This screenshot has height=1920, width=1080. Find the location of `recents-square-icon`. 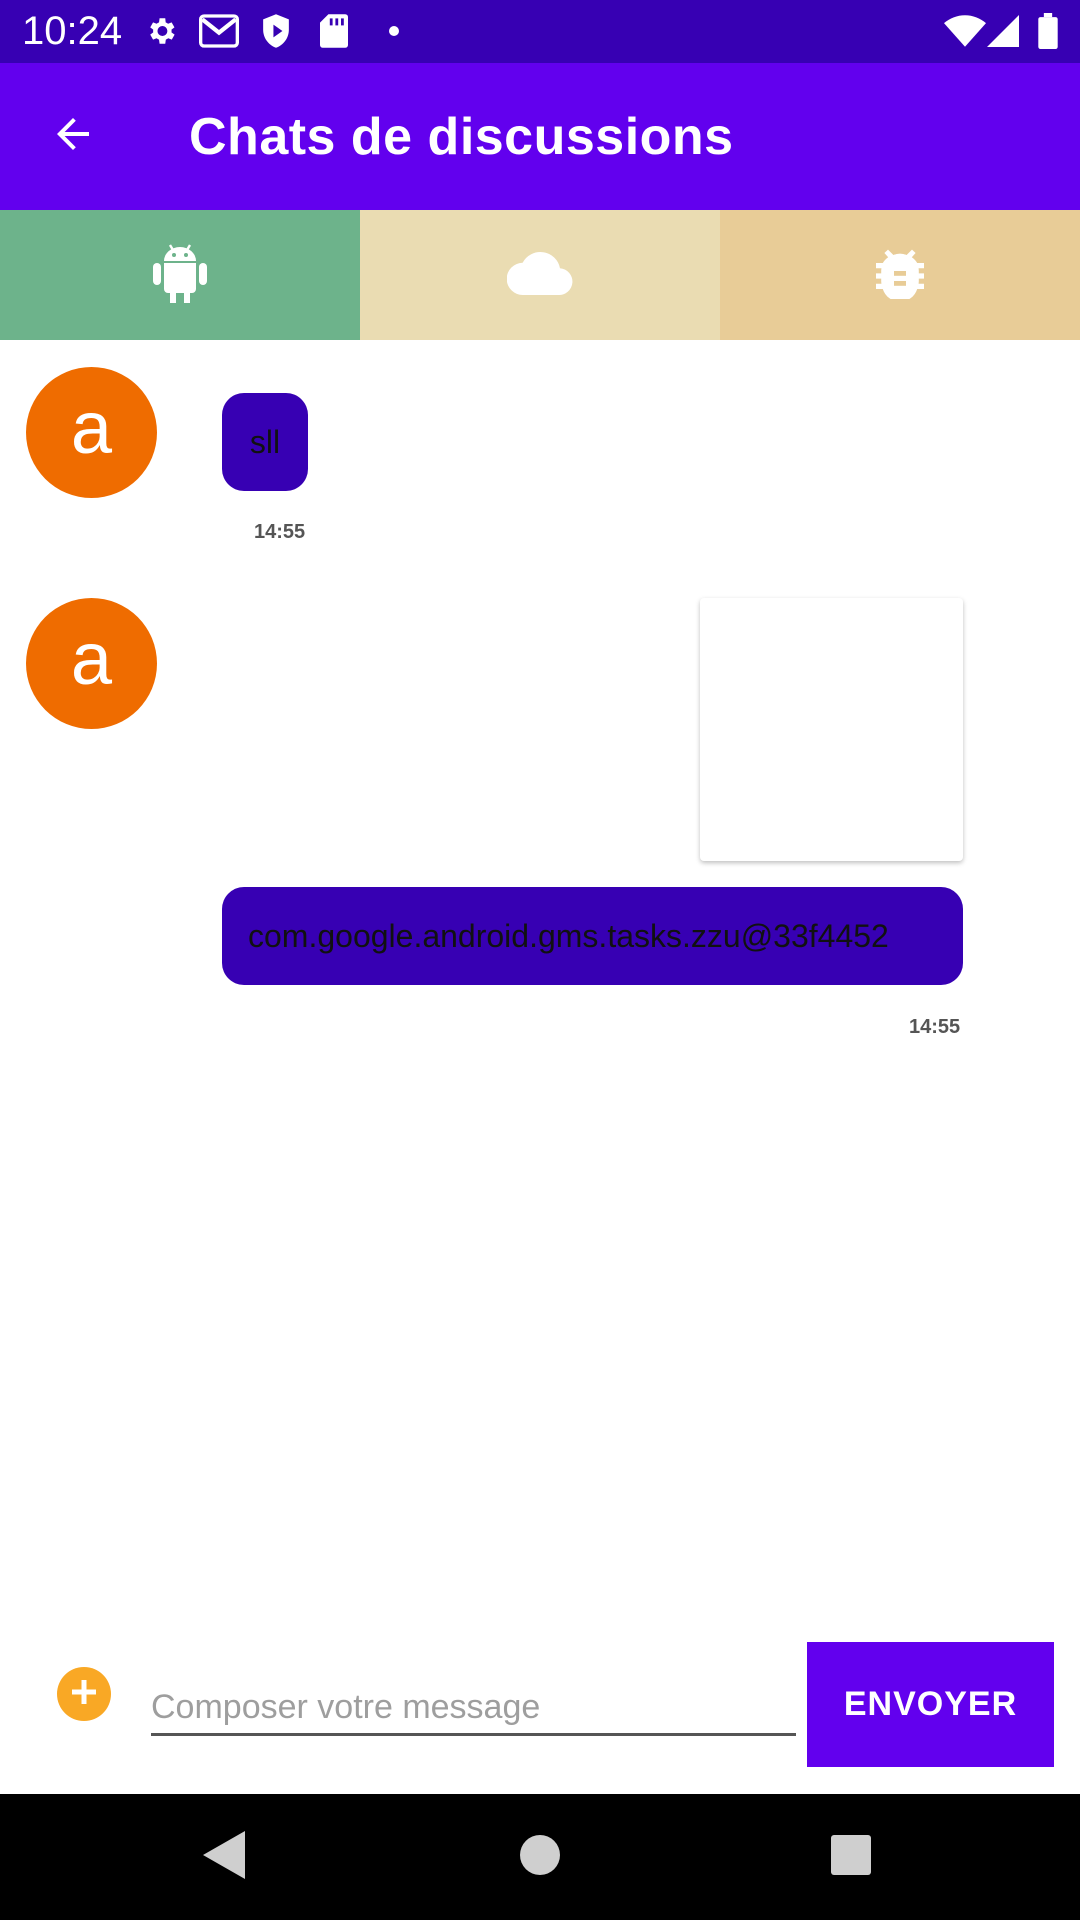

recents-square-icon is located at coordinates (851, 1857).